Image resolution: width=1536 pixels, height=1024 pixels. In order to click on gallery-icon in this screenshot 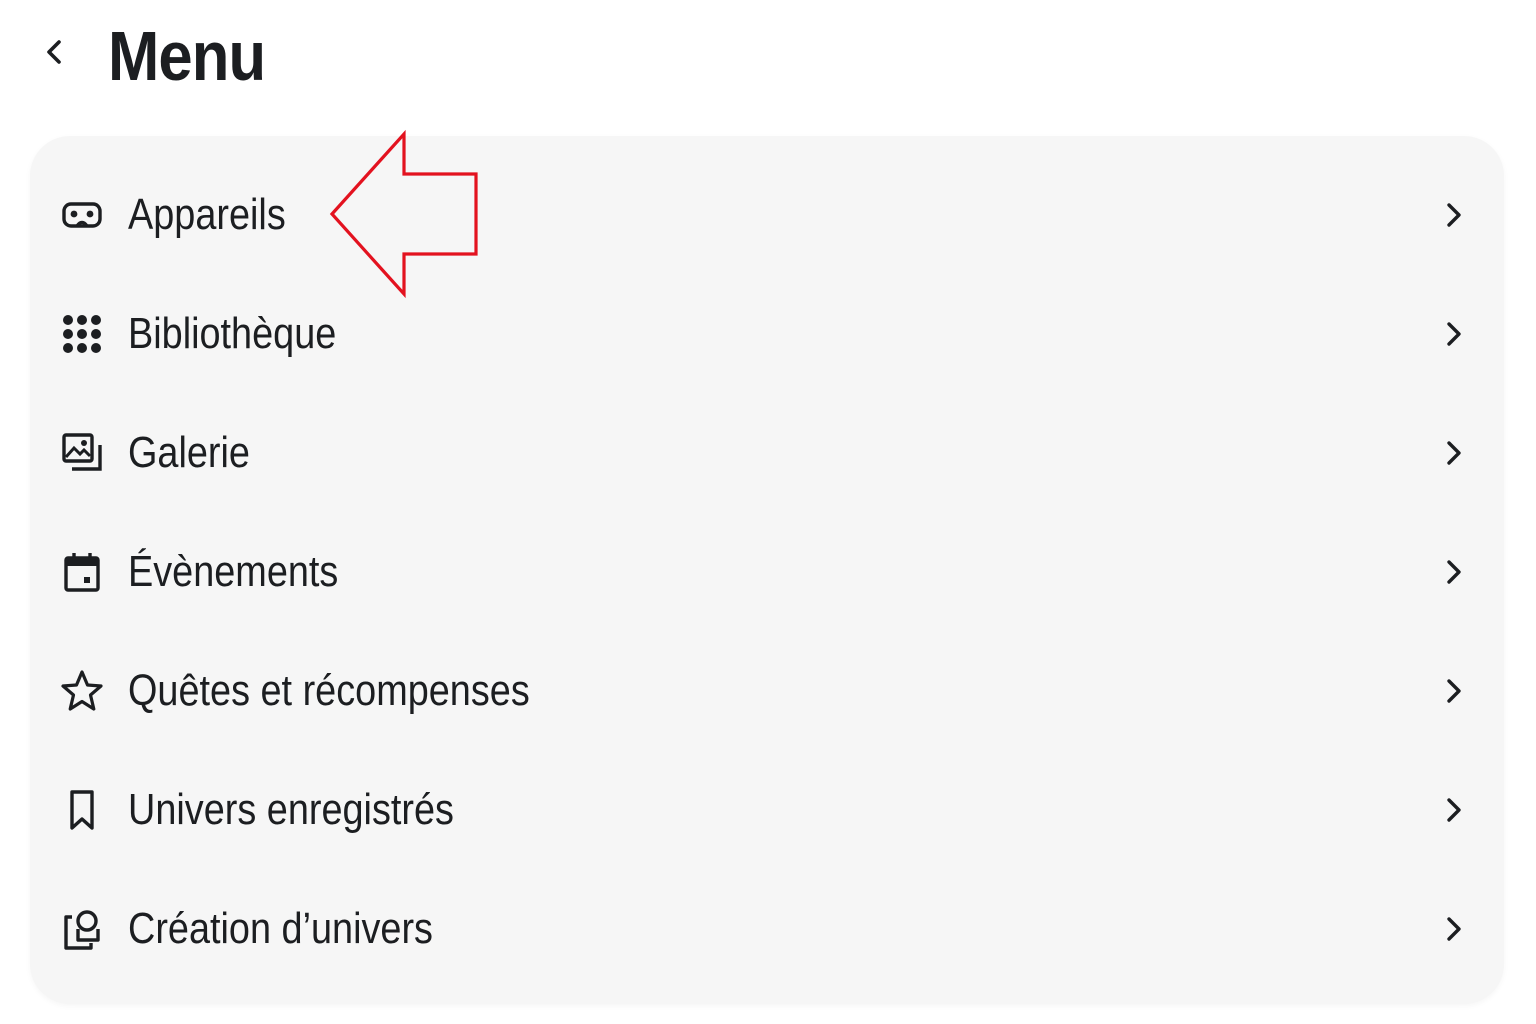, I will do `click(82, 453)`.